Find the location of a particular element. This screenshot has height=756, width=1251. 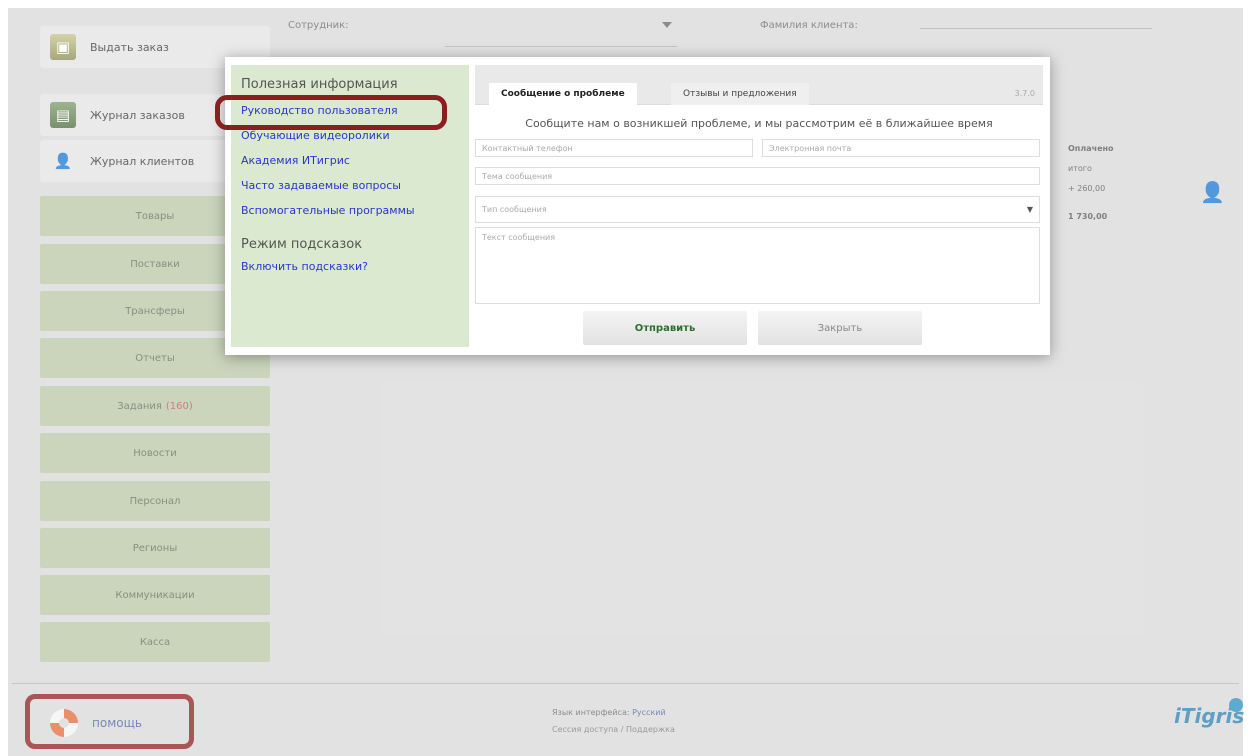

message-type-select: Тип сообщения ▼ is located at coordinates (757, 209).